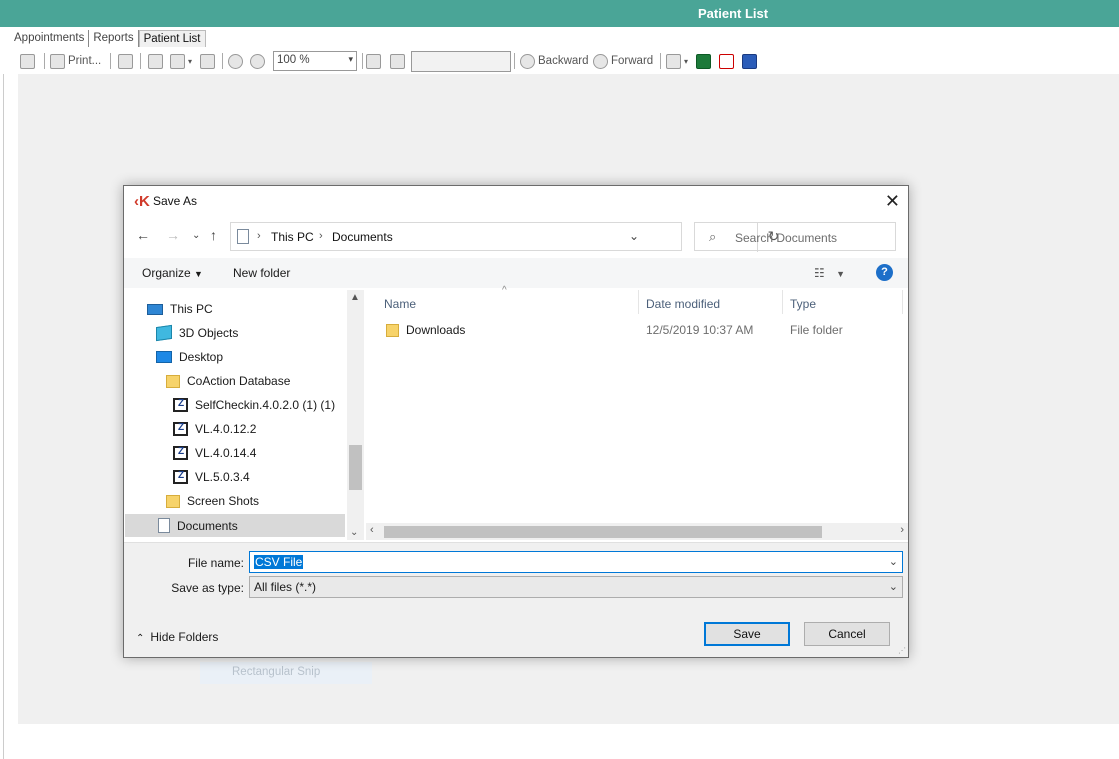 This screenshot has height=759, width=1119. What do you see at coordinates (142, 201) in the screenshot?
I see `app-logo-icon: ‹K` at bounding box center [142, 201].